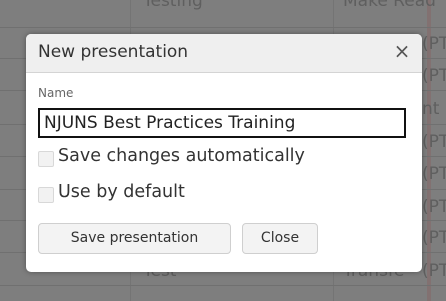  Describe the element at coordinates (134, 238) in the screenshot. I see `save-presentation-button: Save presentation` at that location.